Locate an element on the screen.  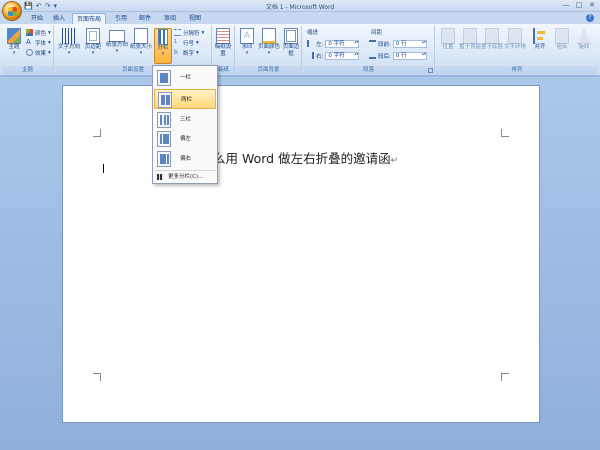
document-text-line: 么用 Word 做左右折叠的邀请函↵ is located at coordinates (305, 157).